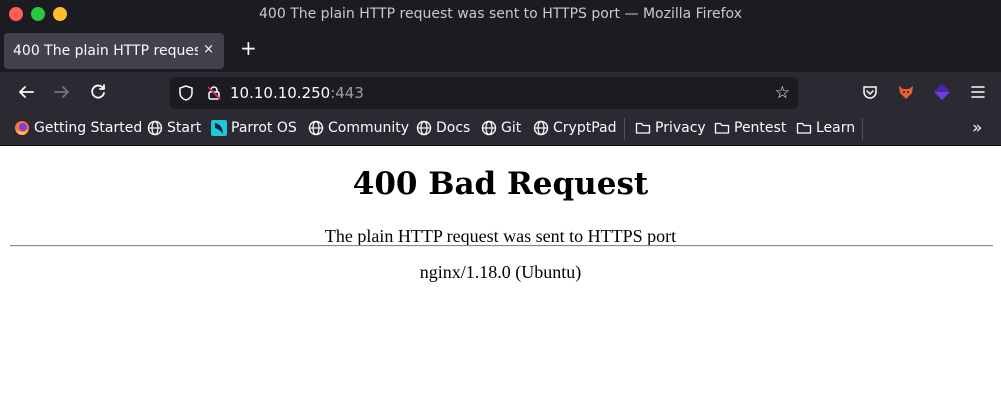 The width and height of the screenshot is (1001, 406). Describe the element at coordinates (977, 128) in the screenshot. I see `bookmarks-overflow-chevron-icon: »` at that location.